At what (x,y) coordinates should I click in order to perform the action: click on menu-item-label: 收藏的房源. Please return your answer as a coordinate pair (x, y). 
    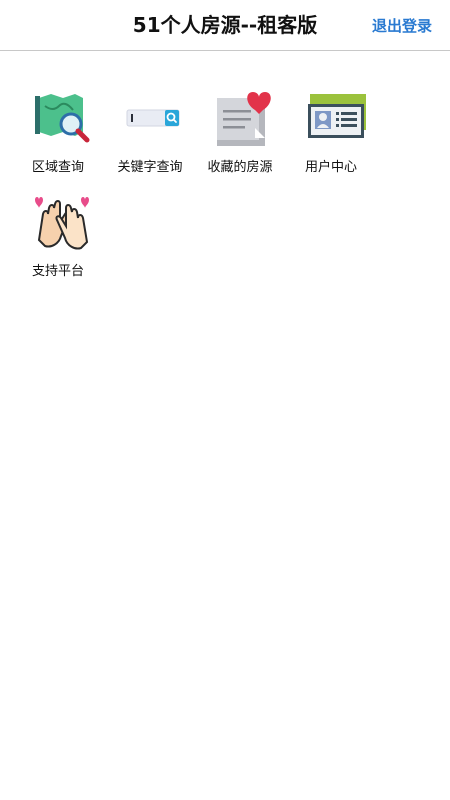
    Looking at the image, I should click on (240, 167).